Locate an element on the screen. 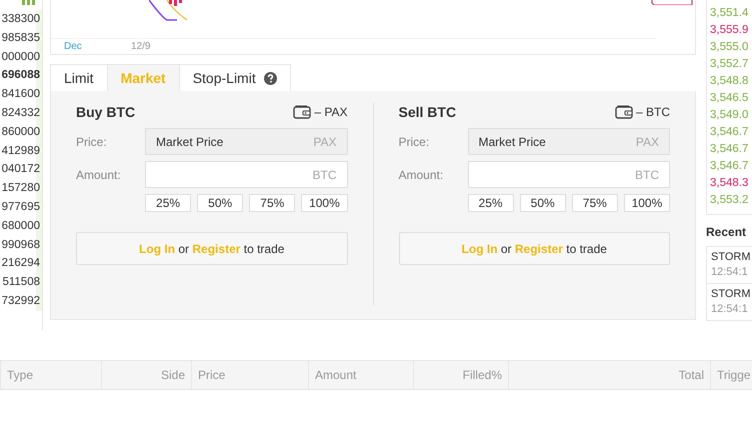 The image size is (752, 423). bars-icon is located at coordinates (29, 2).